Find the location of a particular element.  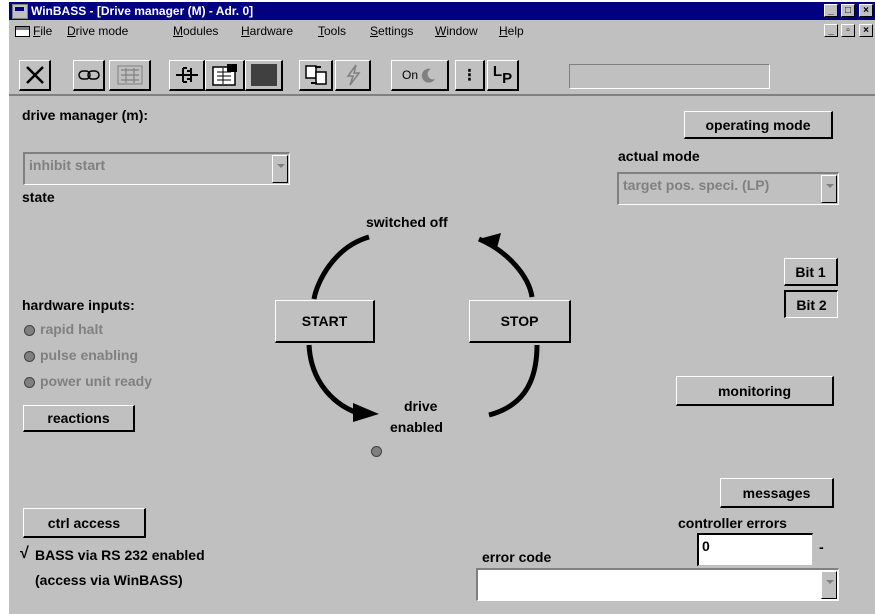

toolbar-status-field is located at coordinates (669, 76).